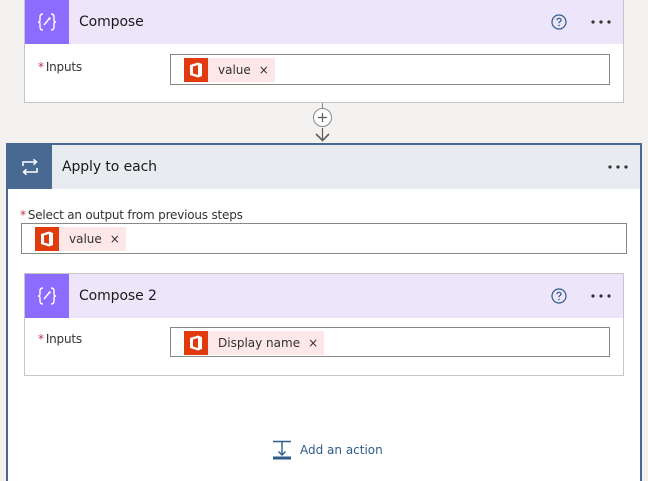  What do you see at coordinates (131, 215) in the screenshot?
I see `select-output-label: * Select an output from previous steps` at bounding box center [131, 215].